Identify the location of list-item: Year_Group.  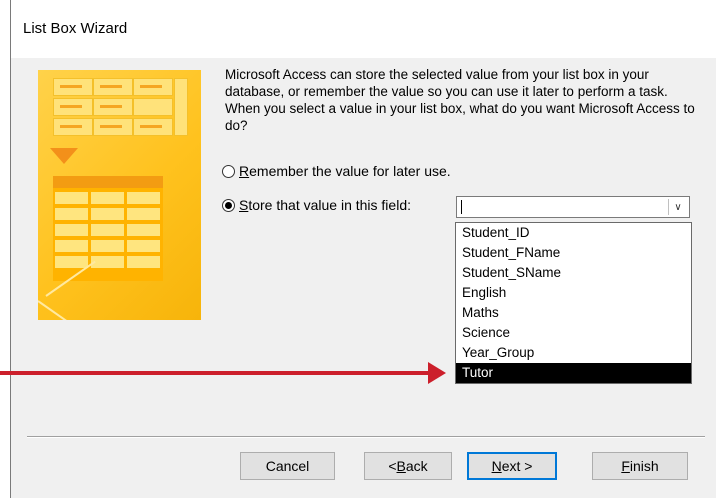
(573, 353).